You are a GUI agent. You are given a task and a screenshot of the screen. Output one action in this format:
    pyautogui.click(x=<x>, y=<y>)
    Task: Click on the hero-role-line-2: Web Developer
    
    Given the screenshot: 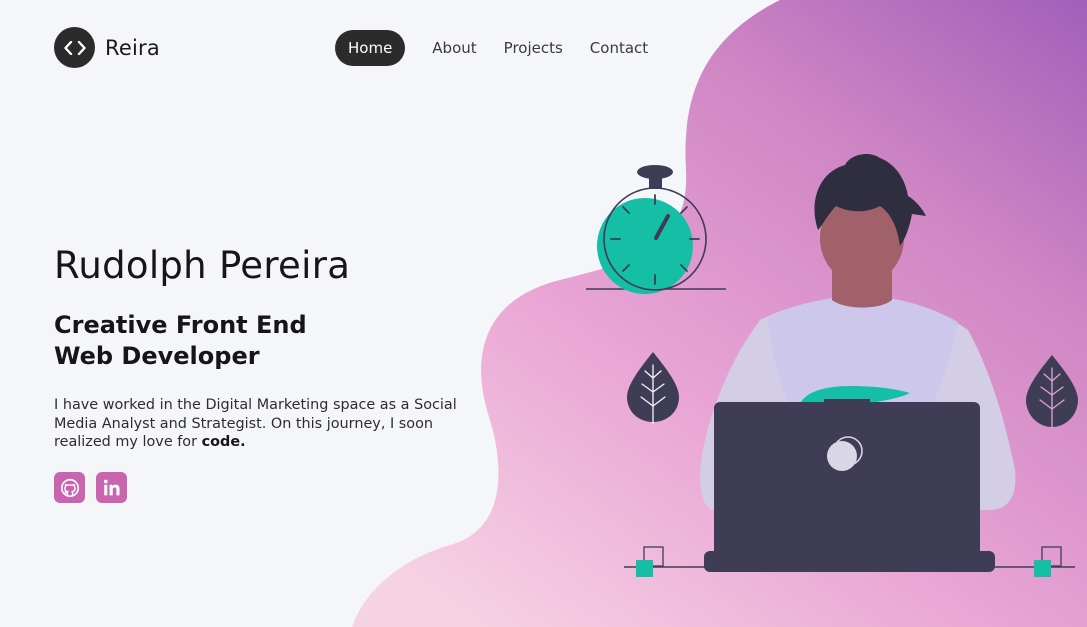 What is the action you would take?
    pyautogui.click(x=157, y=356)
    